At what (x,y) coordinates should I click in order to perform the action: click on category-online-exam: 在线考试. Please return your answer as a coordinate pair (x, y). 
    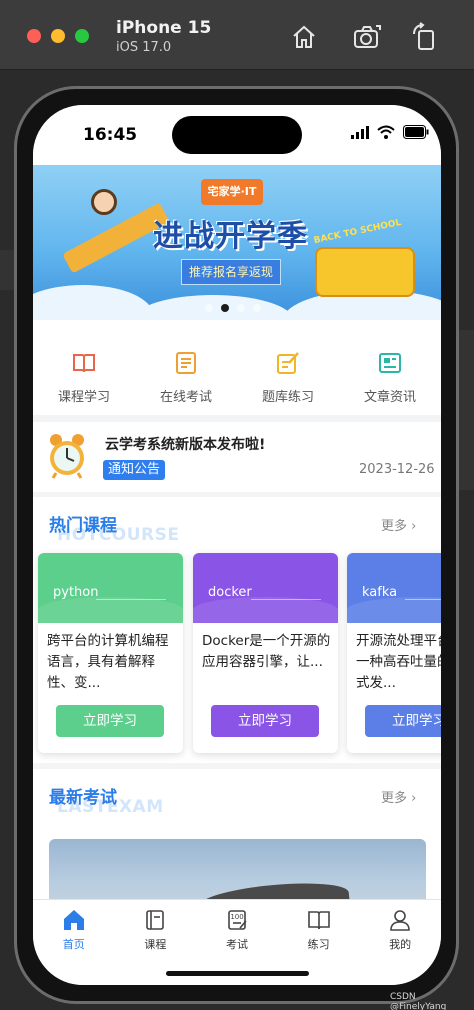
    Looking at the image, I should click on (186, 367).